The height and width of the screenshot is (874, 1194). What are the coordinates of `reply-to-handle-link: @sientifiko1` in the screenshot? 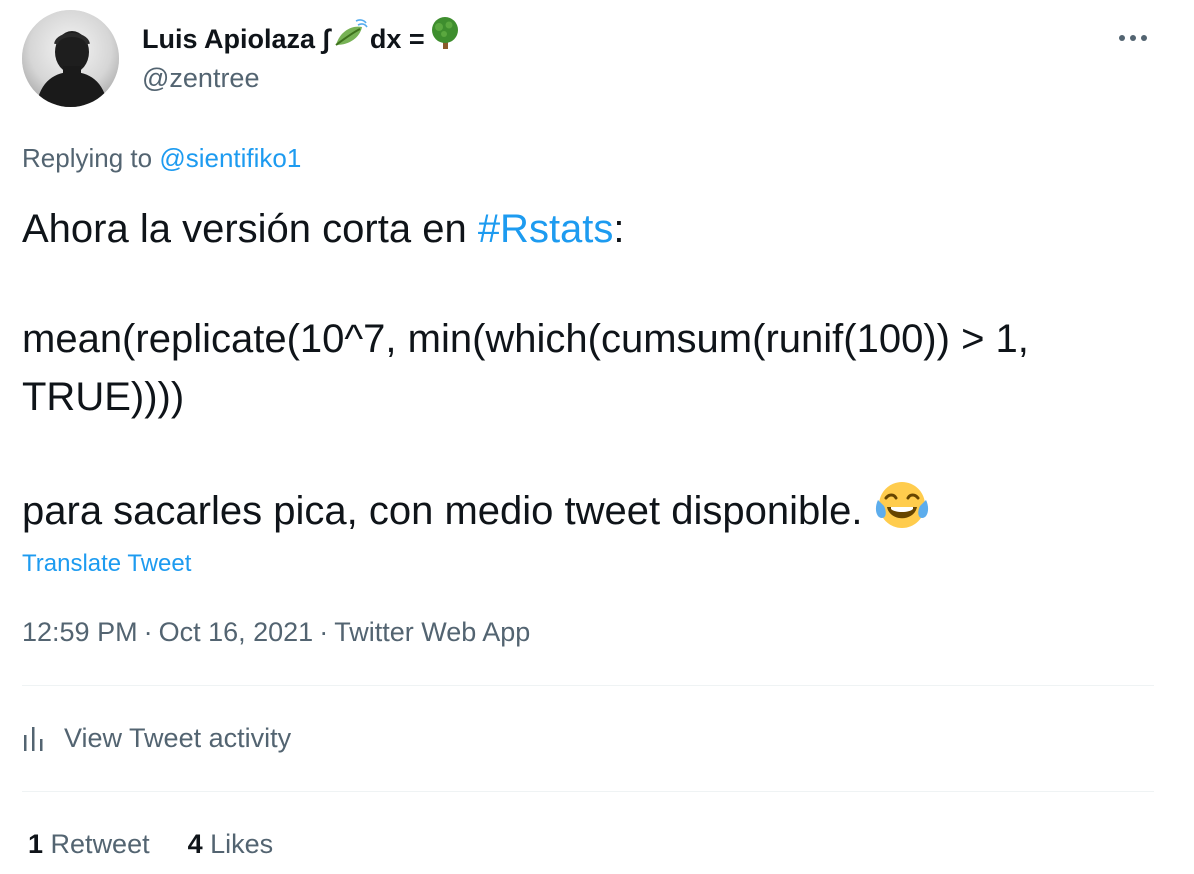 It's located at (230, 158).